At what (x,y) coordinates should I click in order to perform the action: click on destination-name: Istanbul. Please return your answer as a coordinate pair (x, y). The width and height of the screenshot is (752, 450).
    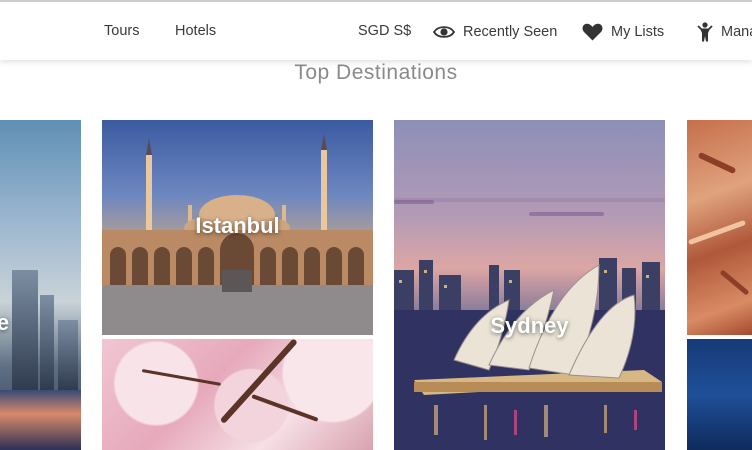
    Looking at the image, I should click on (237, 225).